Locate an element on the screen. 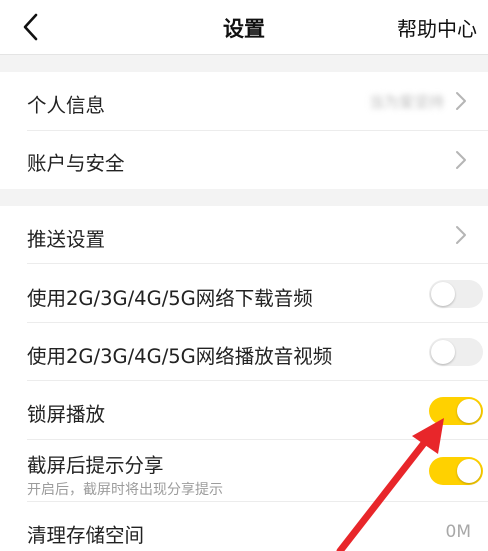 The width and height of the screenshot is (488, 551). page-title: 设置 is located at coordinates (244, 29).